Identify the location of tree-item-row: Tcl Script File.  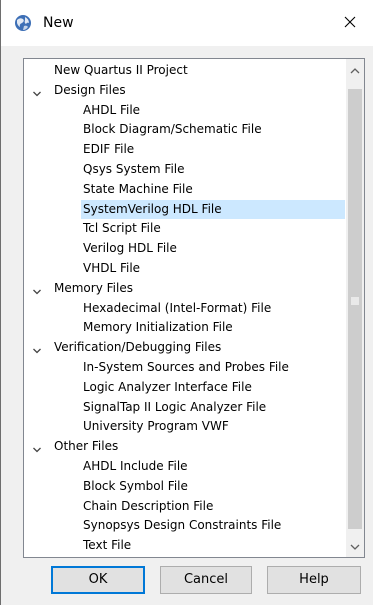
(184, 229).